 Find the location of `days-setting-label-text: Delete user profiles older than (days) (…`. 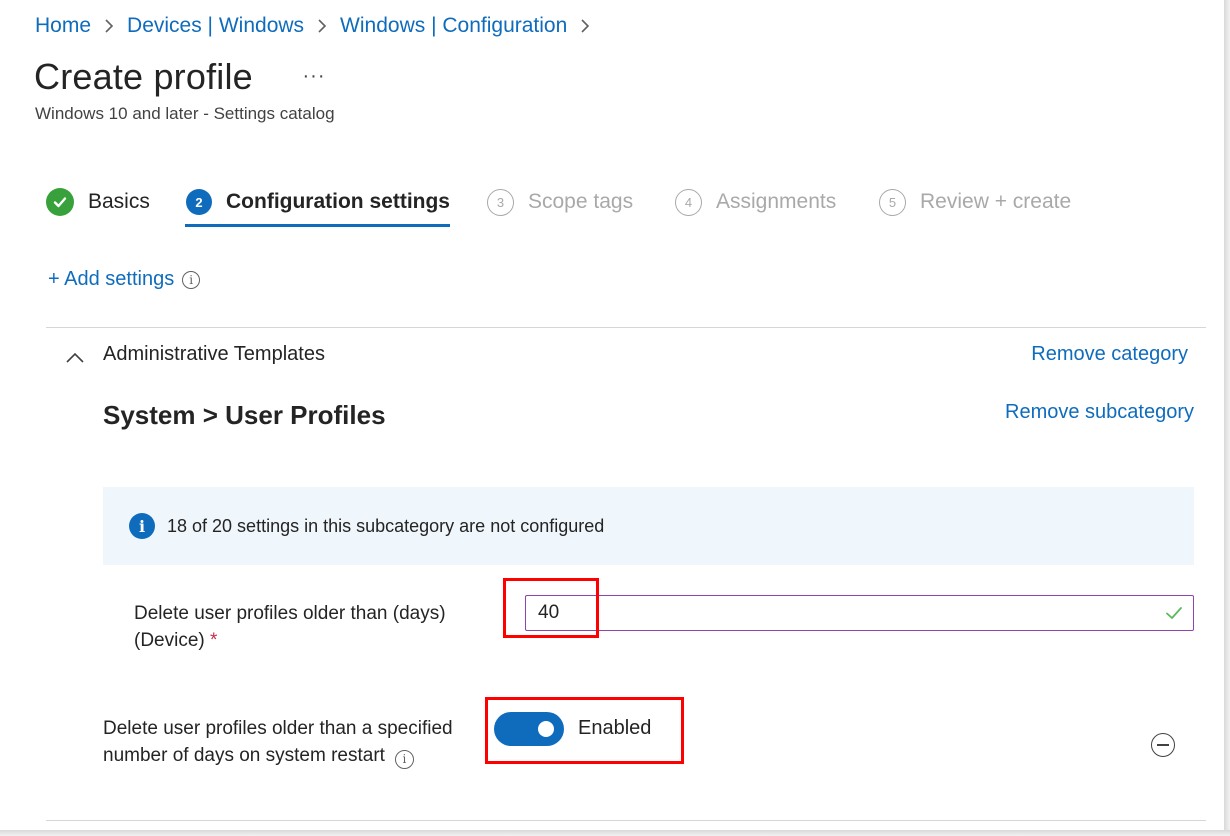

days-setting-label-text: Delete user profiles older than (days) (… is located at coordinates (290, 627).